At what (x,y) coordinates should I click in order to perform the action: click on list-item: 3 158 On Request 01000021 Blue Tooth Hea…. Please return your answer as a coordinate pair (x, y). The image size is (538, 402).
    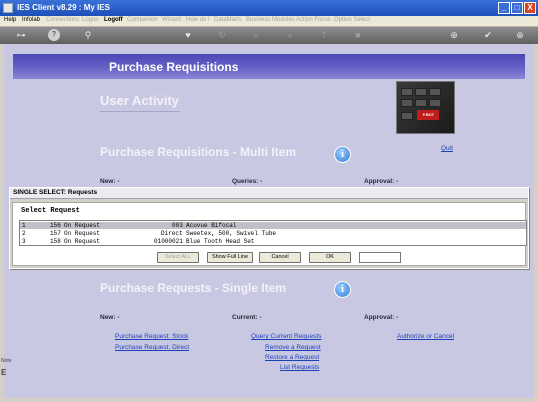
    Looking at the image, I should click on (273, 241).